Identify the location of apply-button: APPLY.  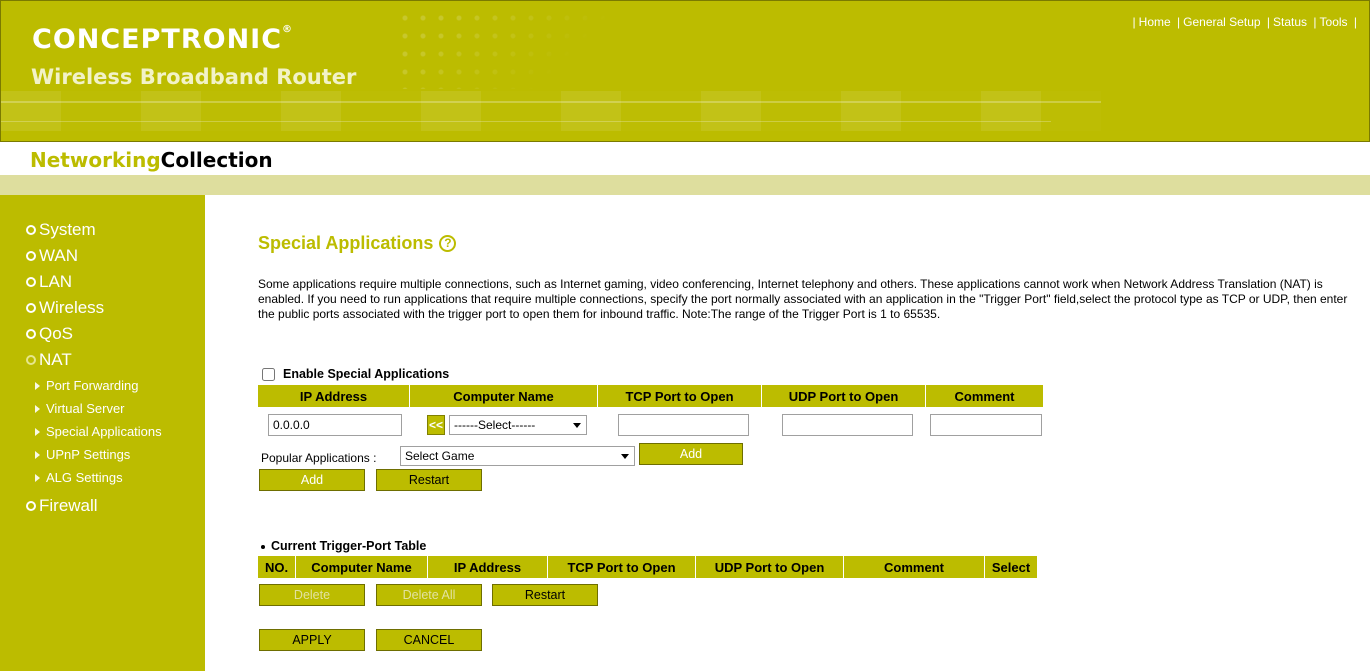
(312, 640).